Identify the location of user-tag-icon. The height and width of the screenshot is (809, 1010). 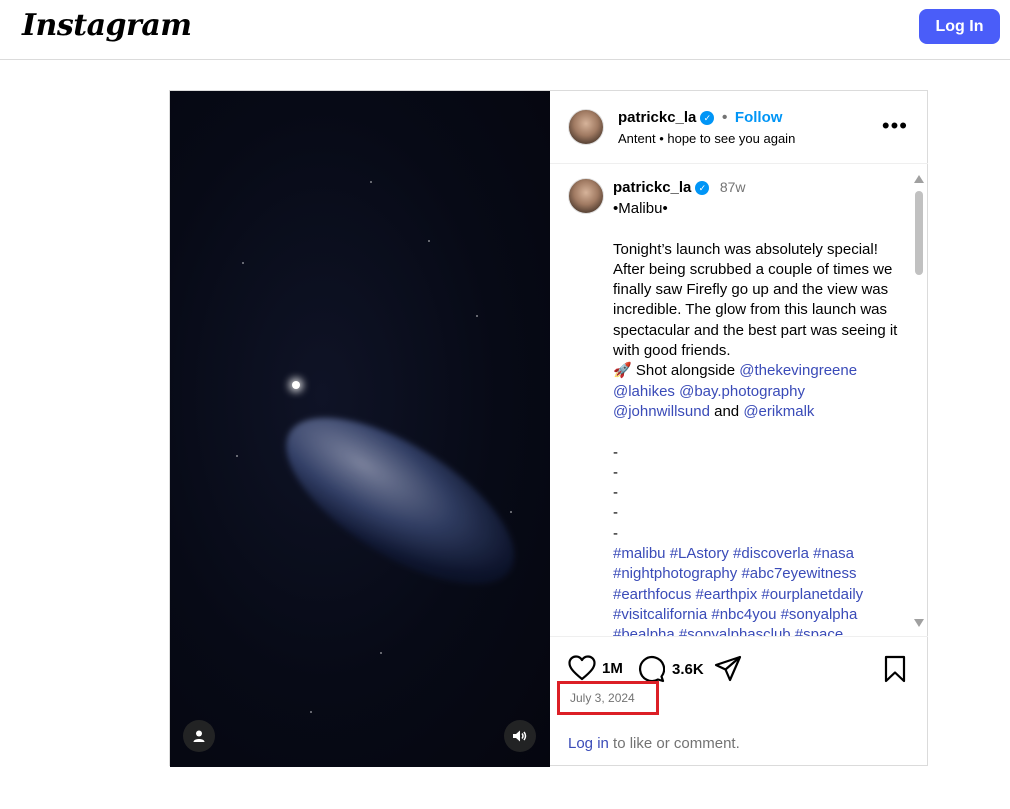
(199, 736).